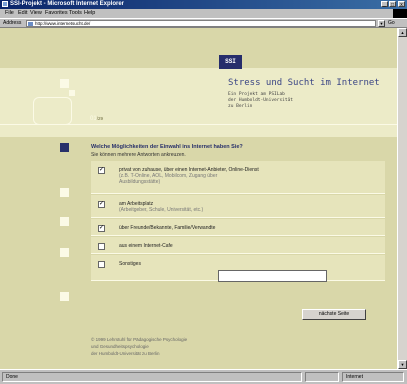 Image resolution: width=407 pixels, height=384 pixels. I want to click on scroll-down-icon: ▼, so click(402, 364).